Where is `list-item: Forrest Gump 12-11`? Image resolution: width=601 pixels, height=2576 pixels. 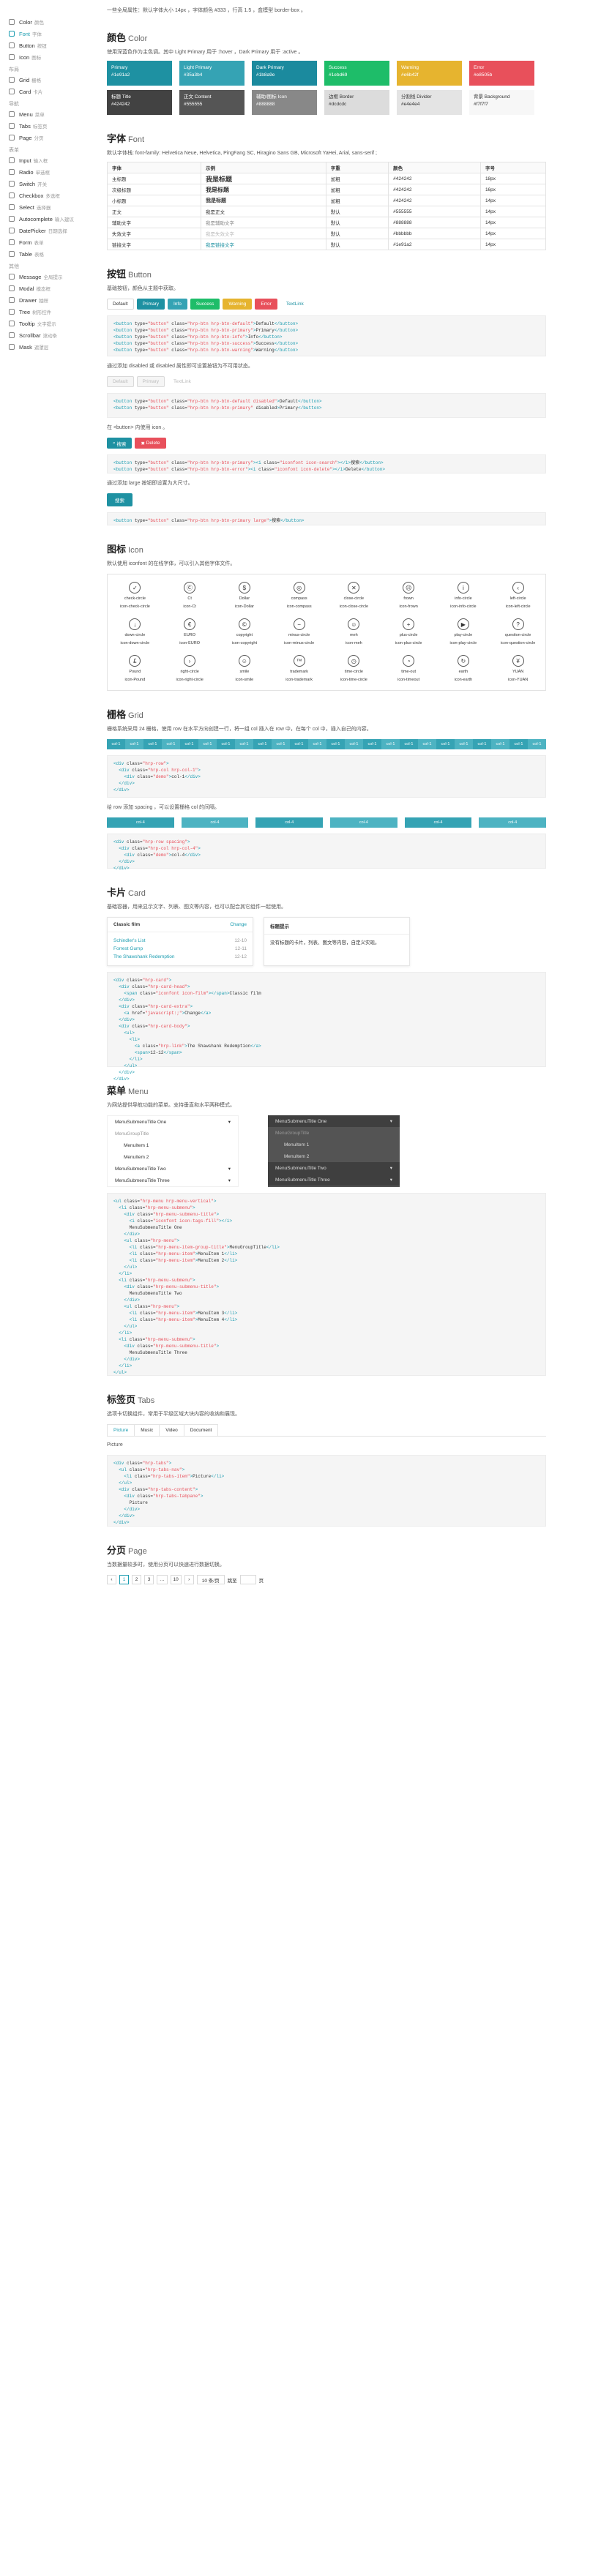 list-item: Forrest Gump 12-11 is located at coordinates (180, 949).